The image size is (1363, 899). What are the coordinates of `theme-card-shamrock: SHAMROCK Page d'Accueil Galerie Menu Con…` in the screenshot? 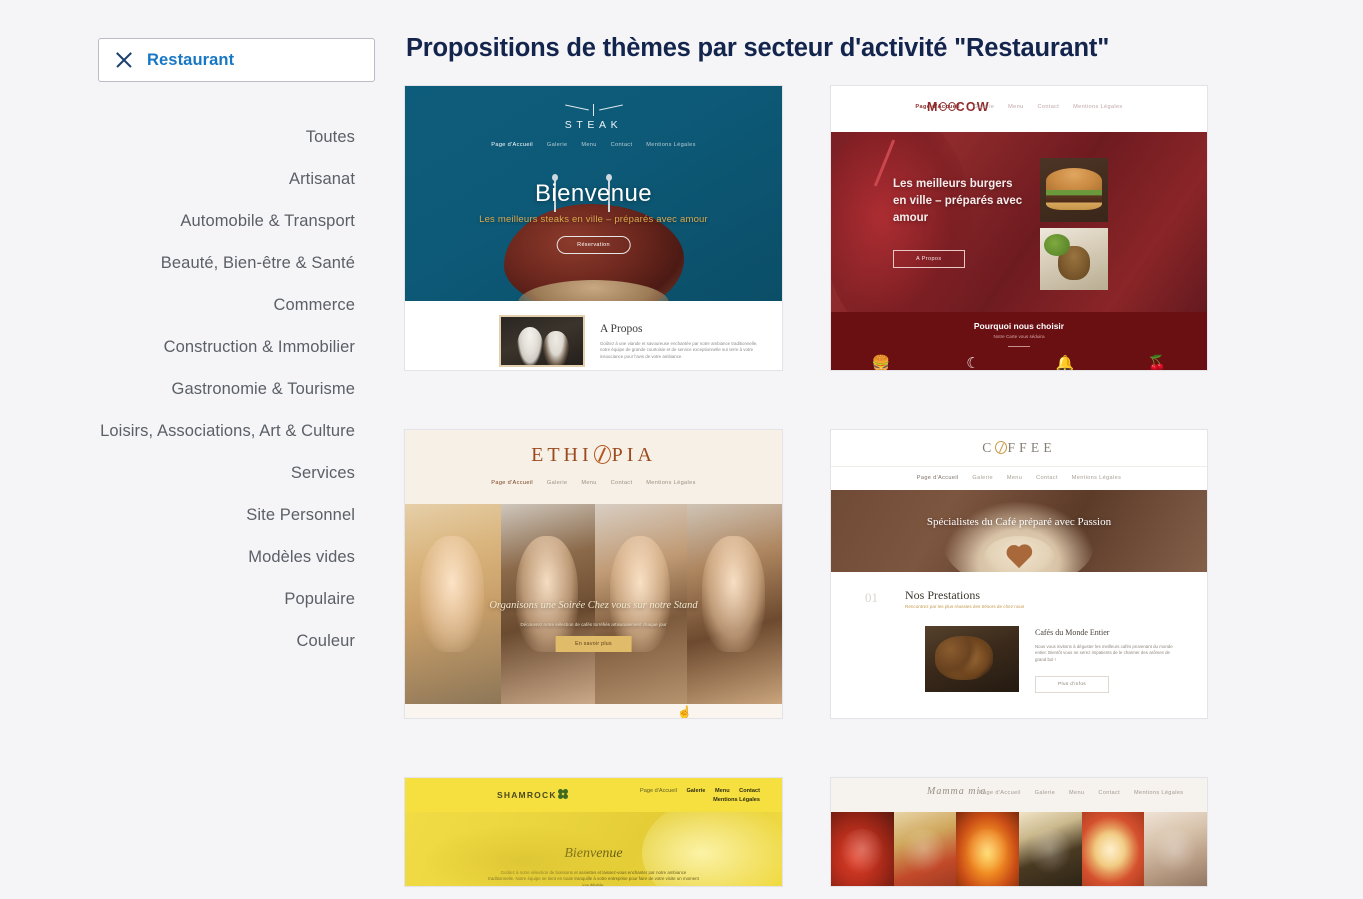 It's located at (593, 832).